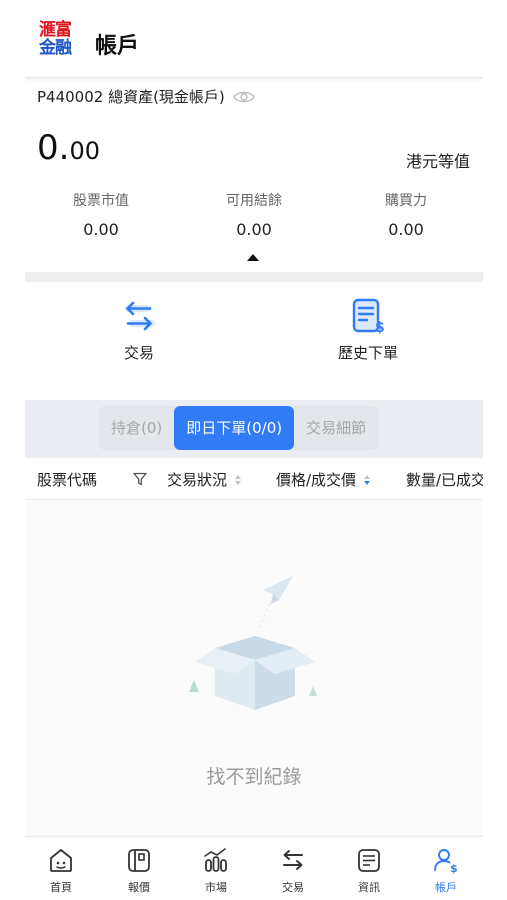  I want to click on col-quantity: 數量/已成交, so click(444, 479).